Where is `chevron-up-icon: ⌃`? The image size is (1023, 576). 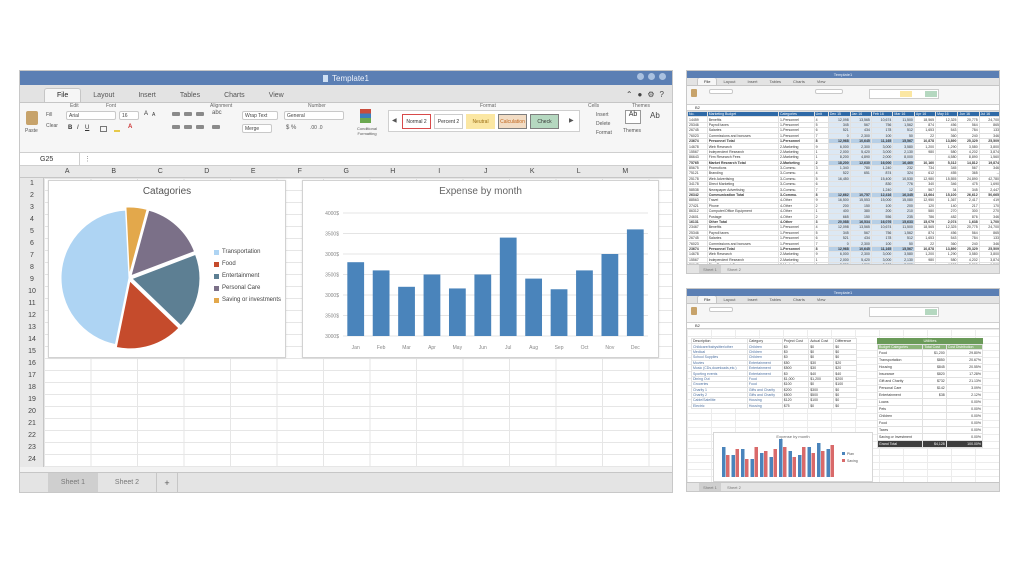
chevron-up-icon: ⌃ is located at coordinates (629, 94).